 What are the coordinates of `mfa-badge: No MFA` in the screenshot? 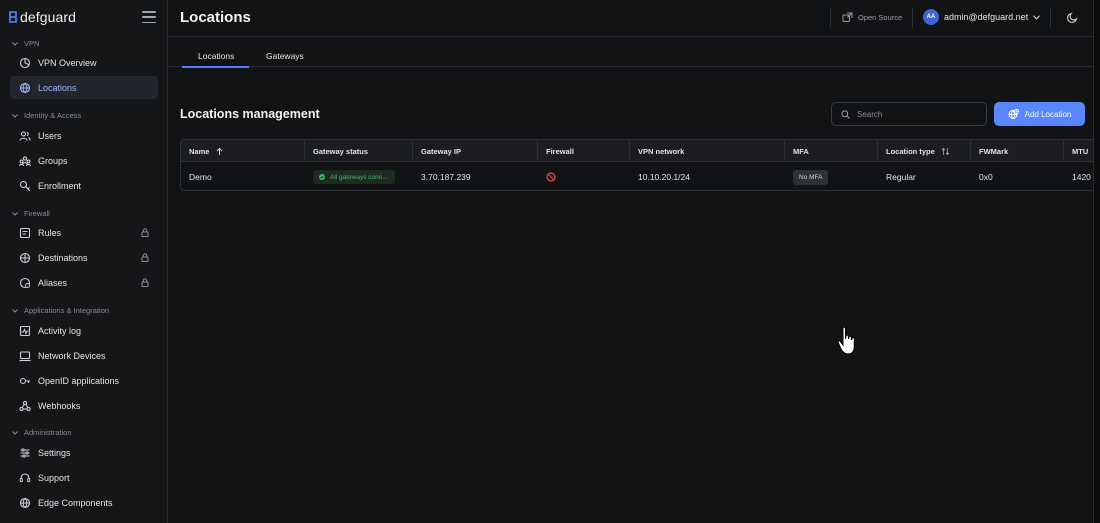 It's located at (811, 177).